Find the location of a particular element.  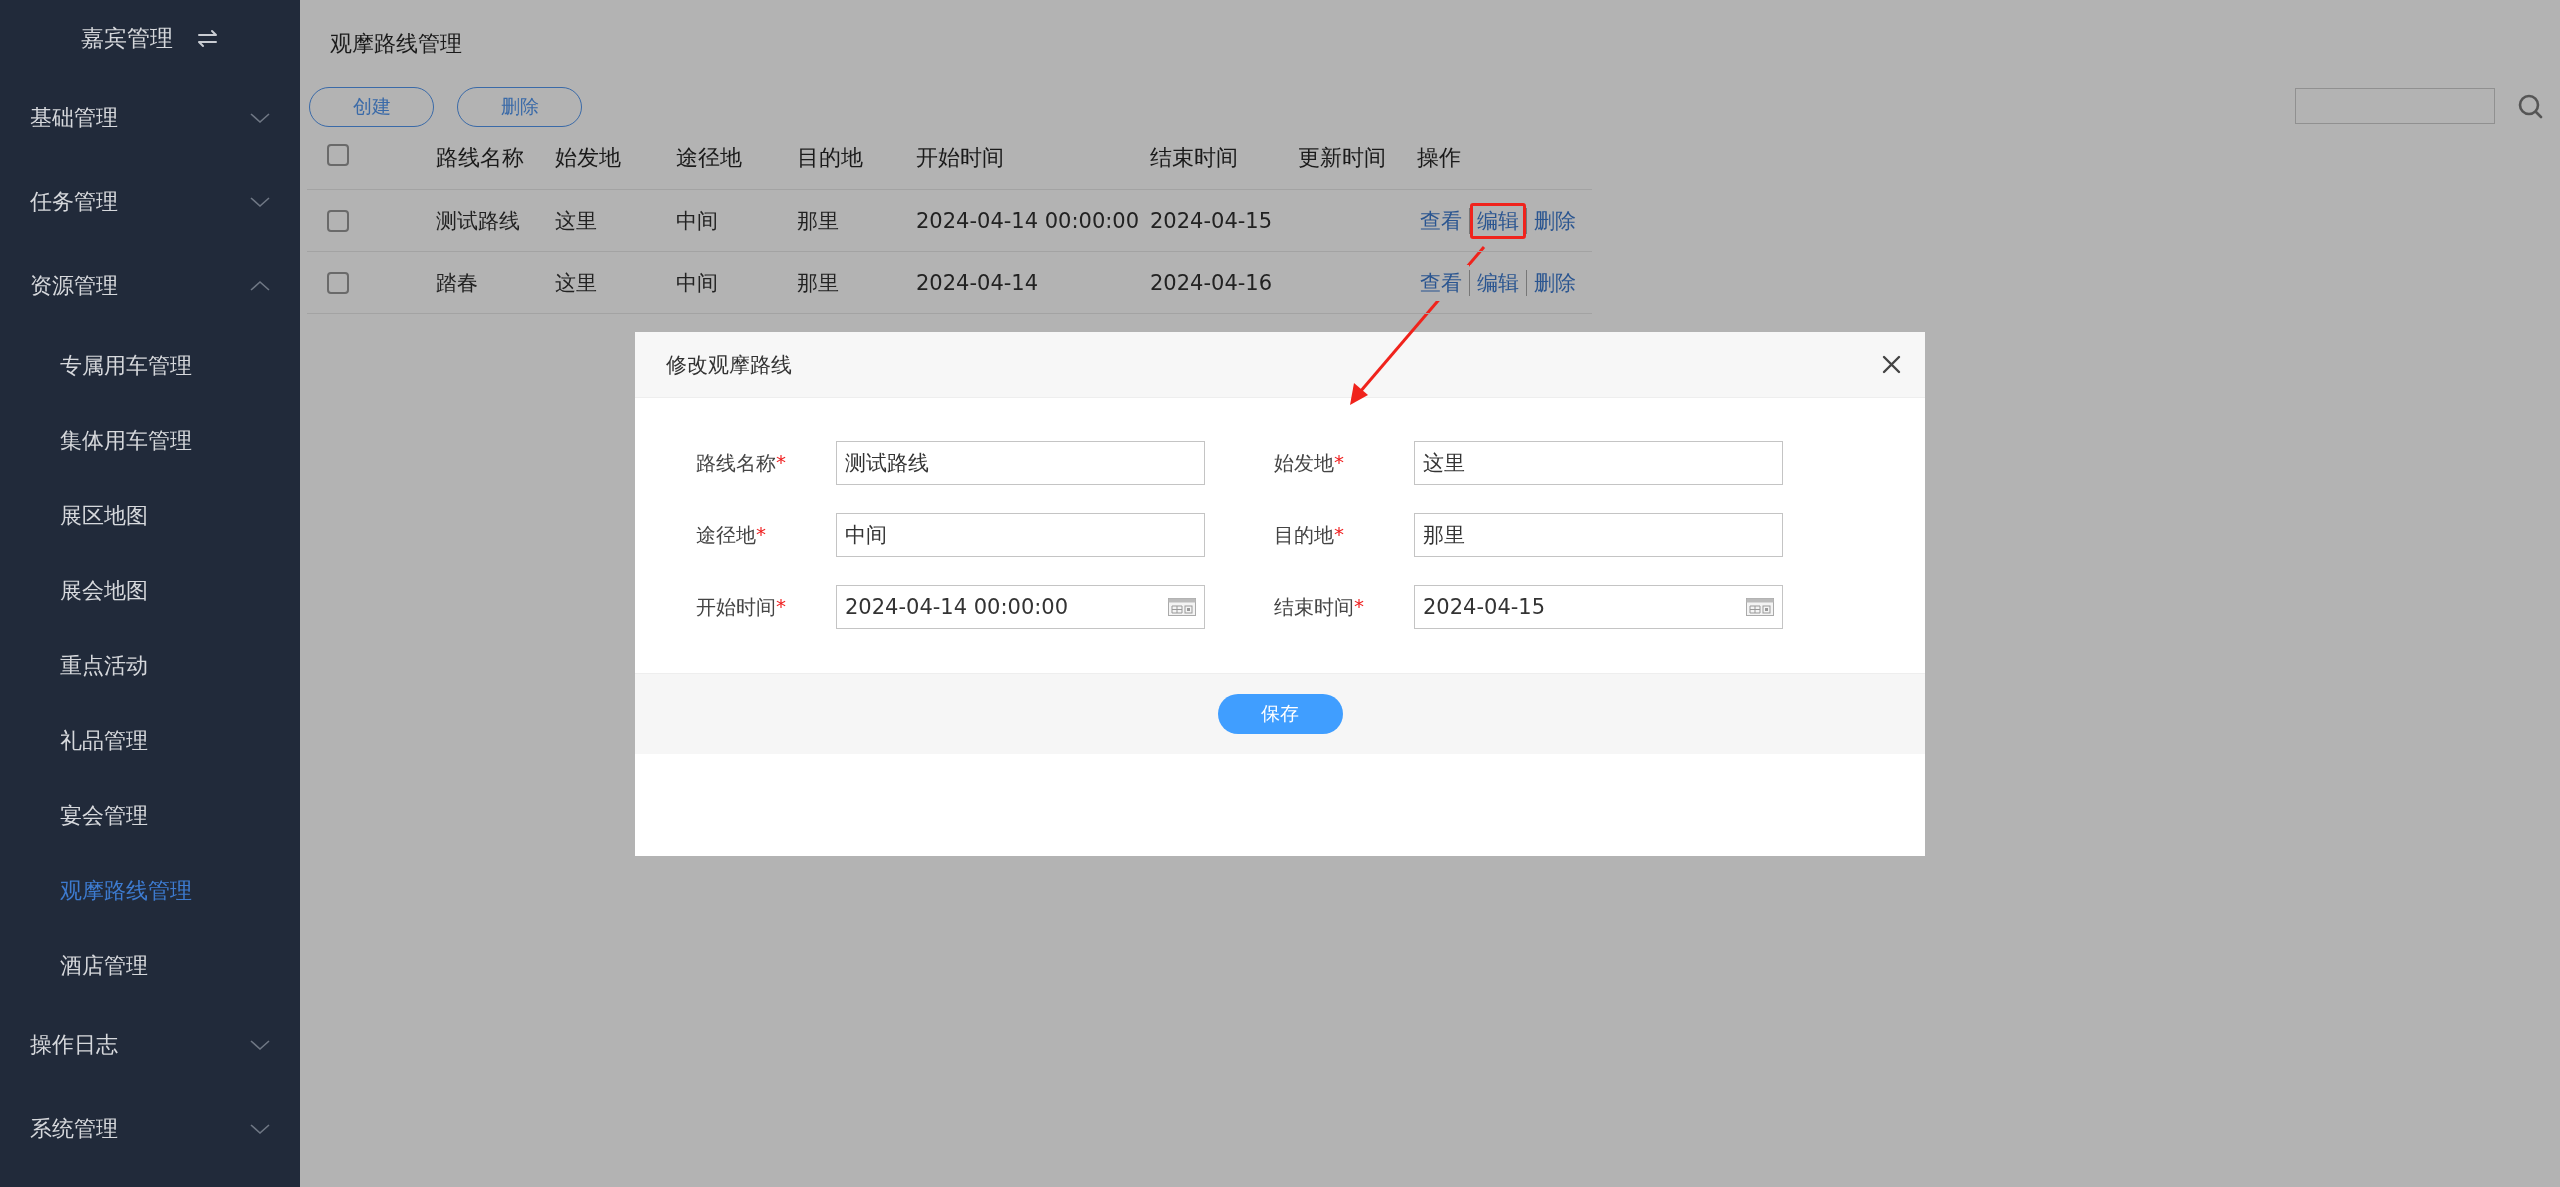

field-label: 目的地 is located at coordinates (1304, 535).